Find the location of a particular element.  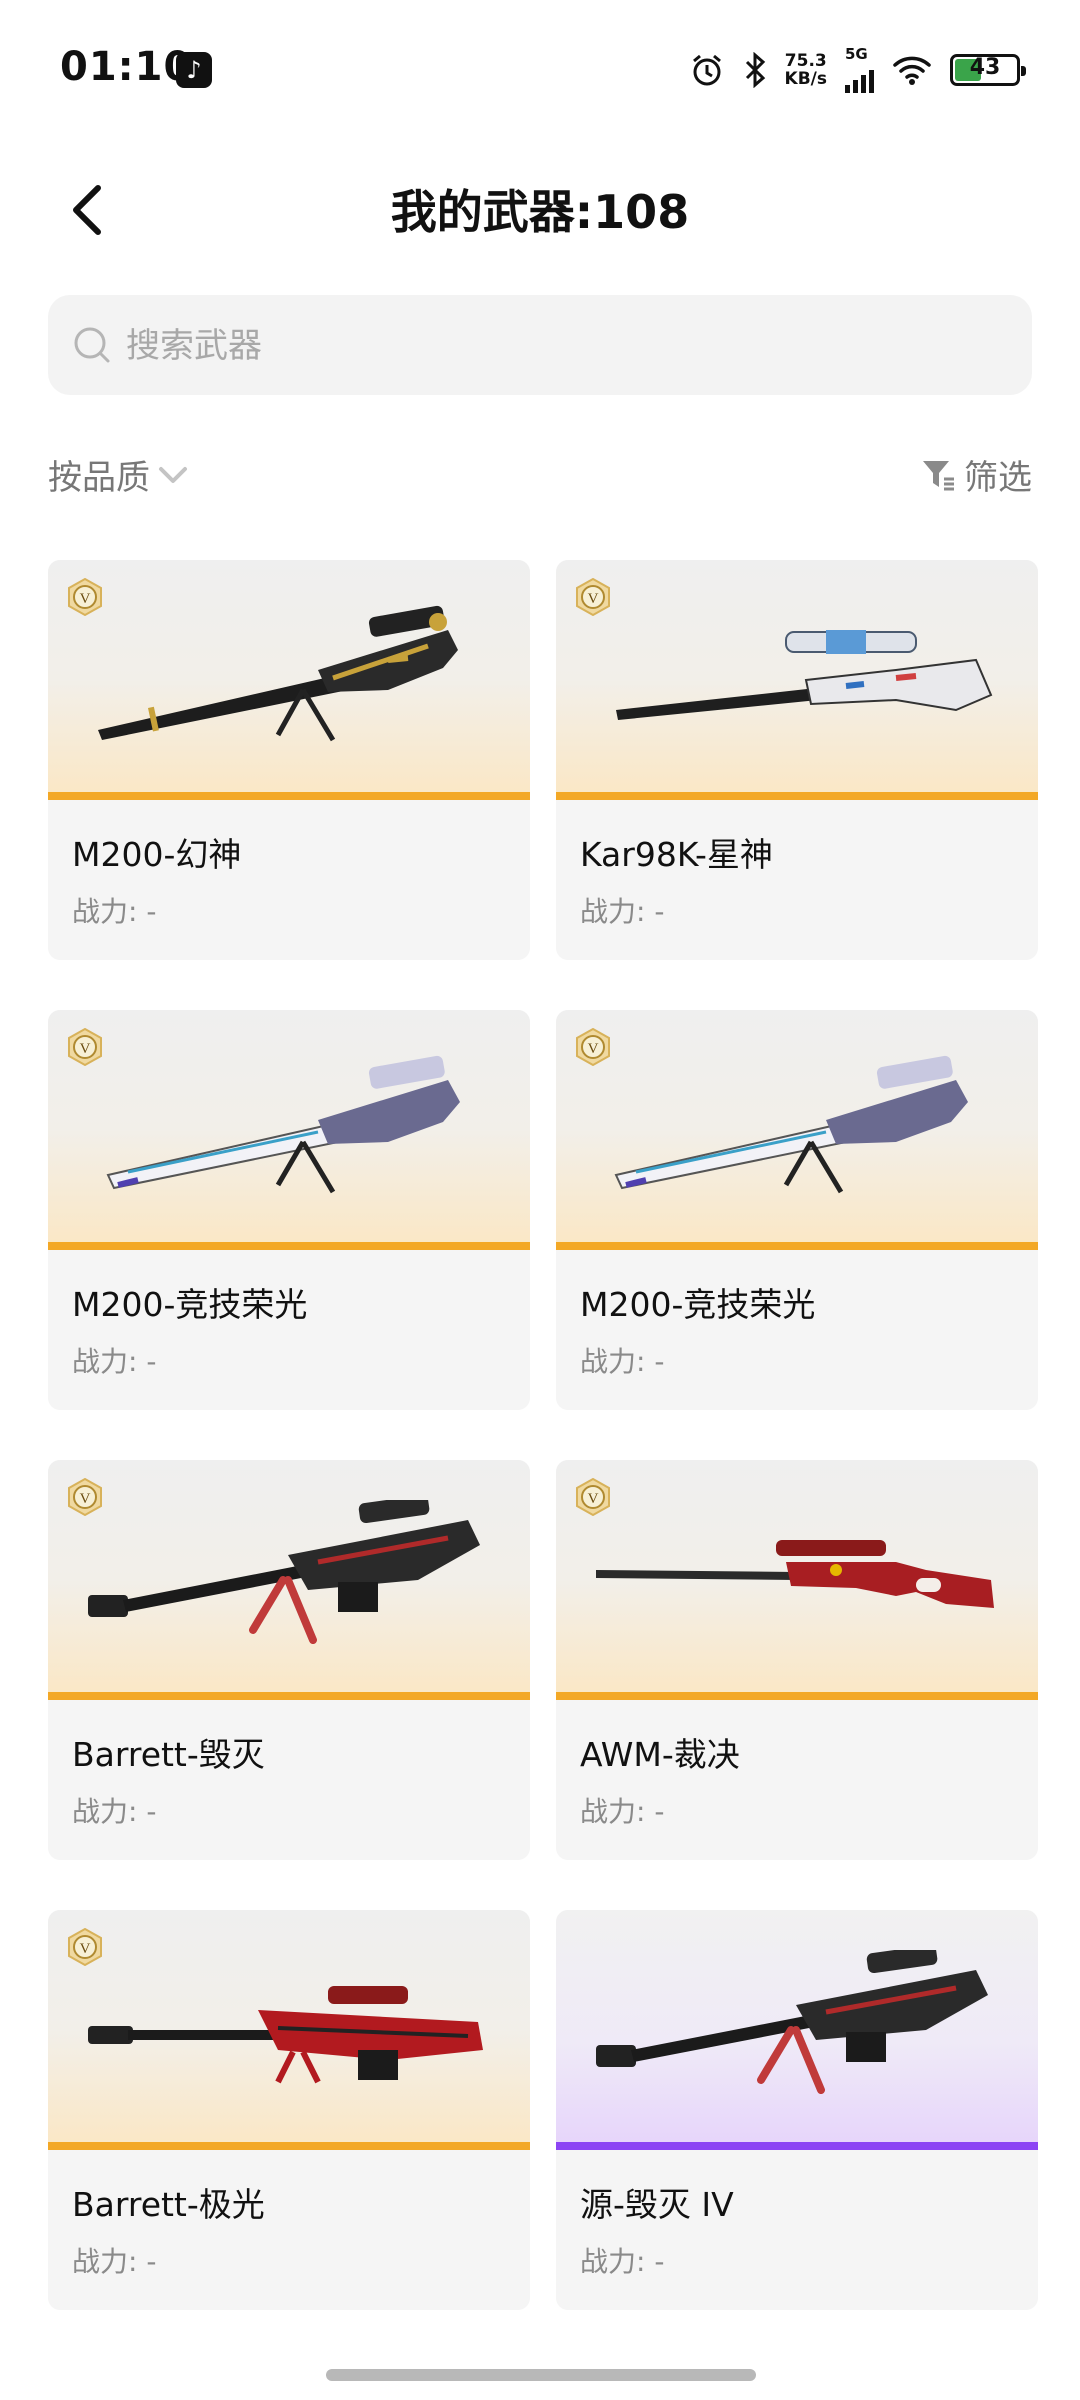

battery-icon: 43 is located at coordinates (988, 70).